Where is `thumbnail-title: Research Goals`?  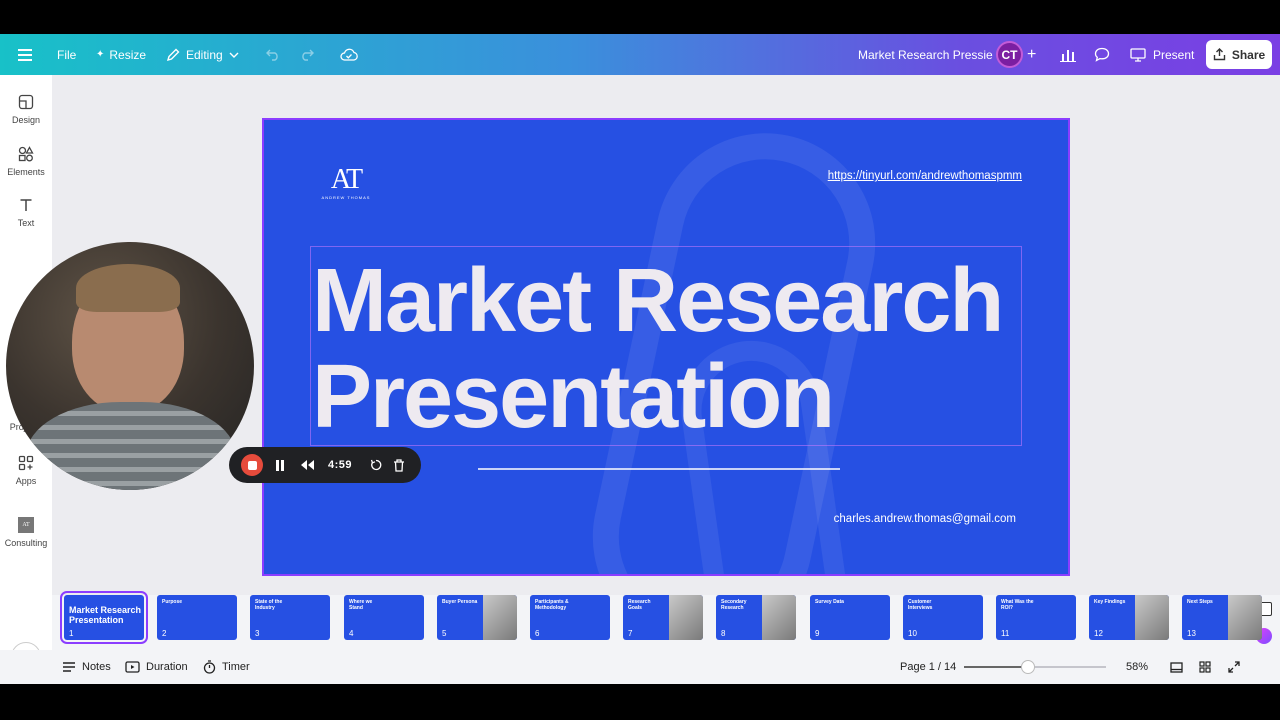 thumbnail-title: Research Goals is located at coordinates (639, 605).